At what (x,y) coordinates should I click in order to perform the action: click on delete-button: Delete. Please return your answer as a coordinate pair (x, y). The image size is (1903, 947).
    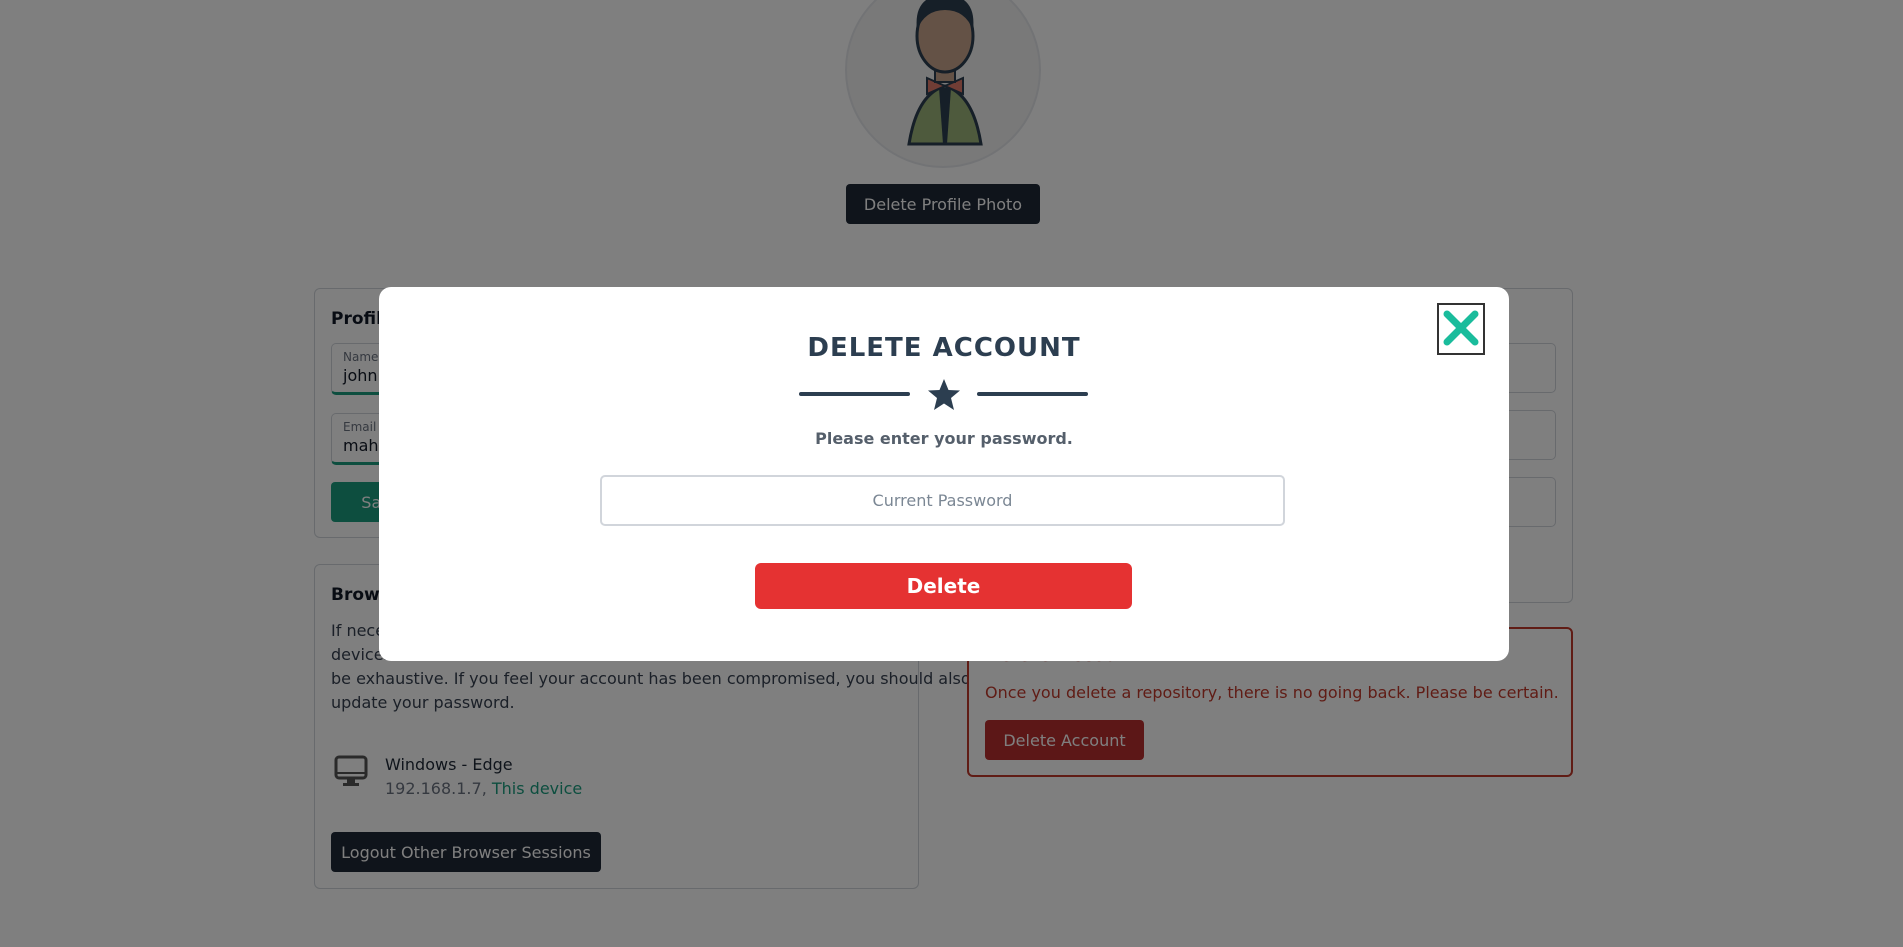
    Looking at the image, I should click on (943, 586).